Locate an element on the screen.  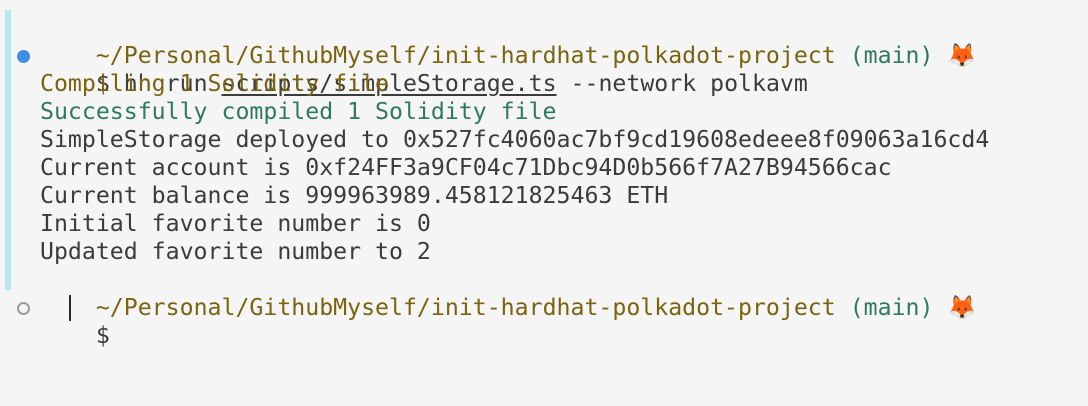
text-cursor is located at coordinates (70, 308).